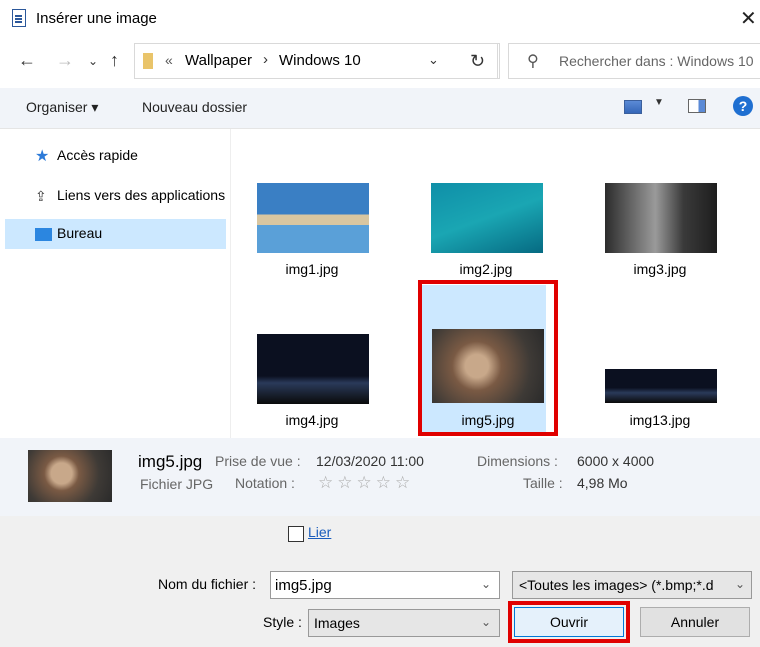  Describe the element at coordinates (320, 60) in the screenshot. I see `path-segment: Windows 10` at that location.